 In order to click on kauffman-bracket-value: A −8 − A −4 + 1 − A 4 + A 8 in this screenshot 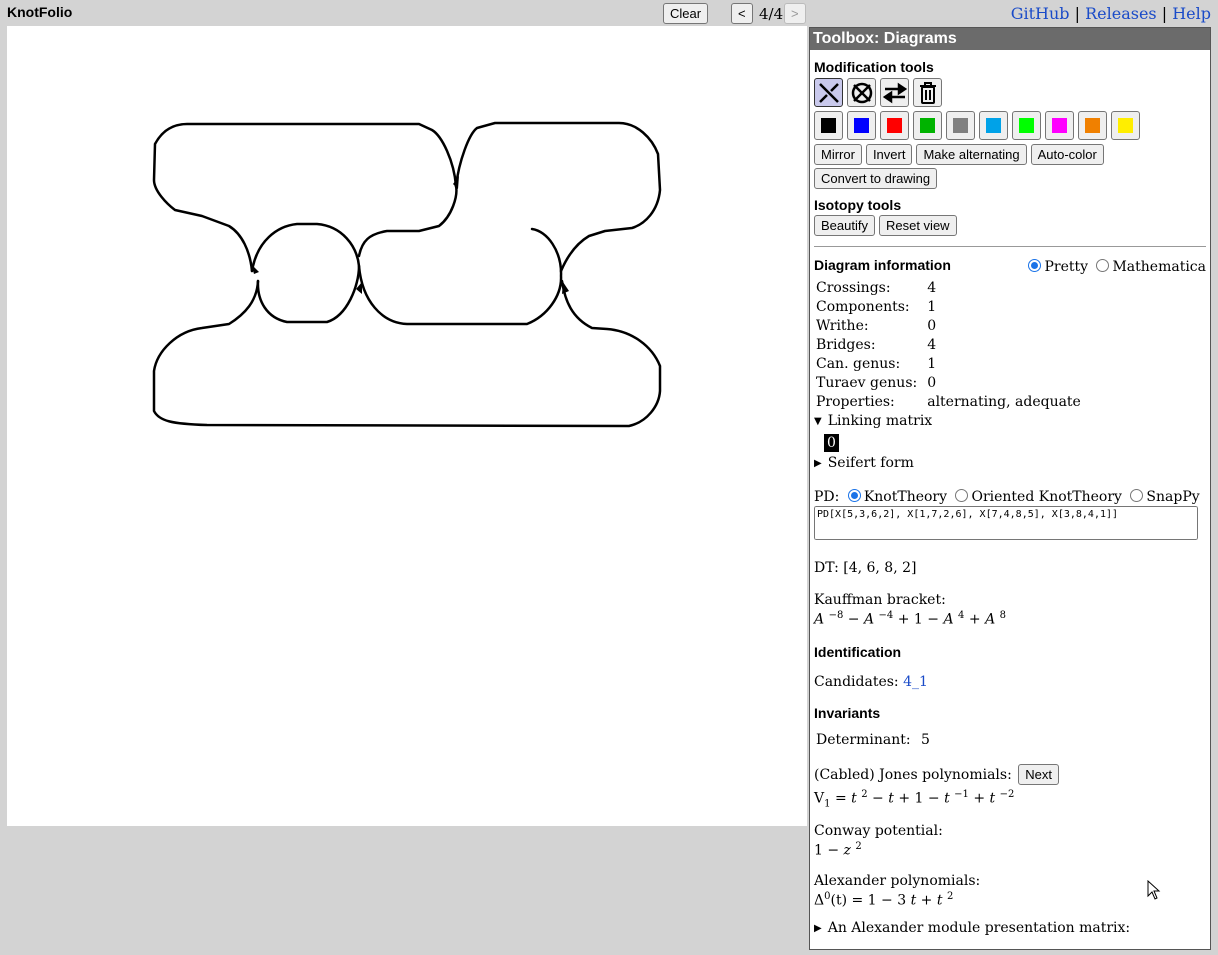, I will do `click(910, 619)`.